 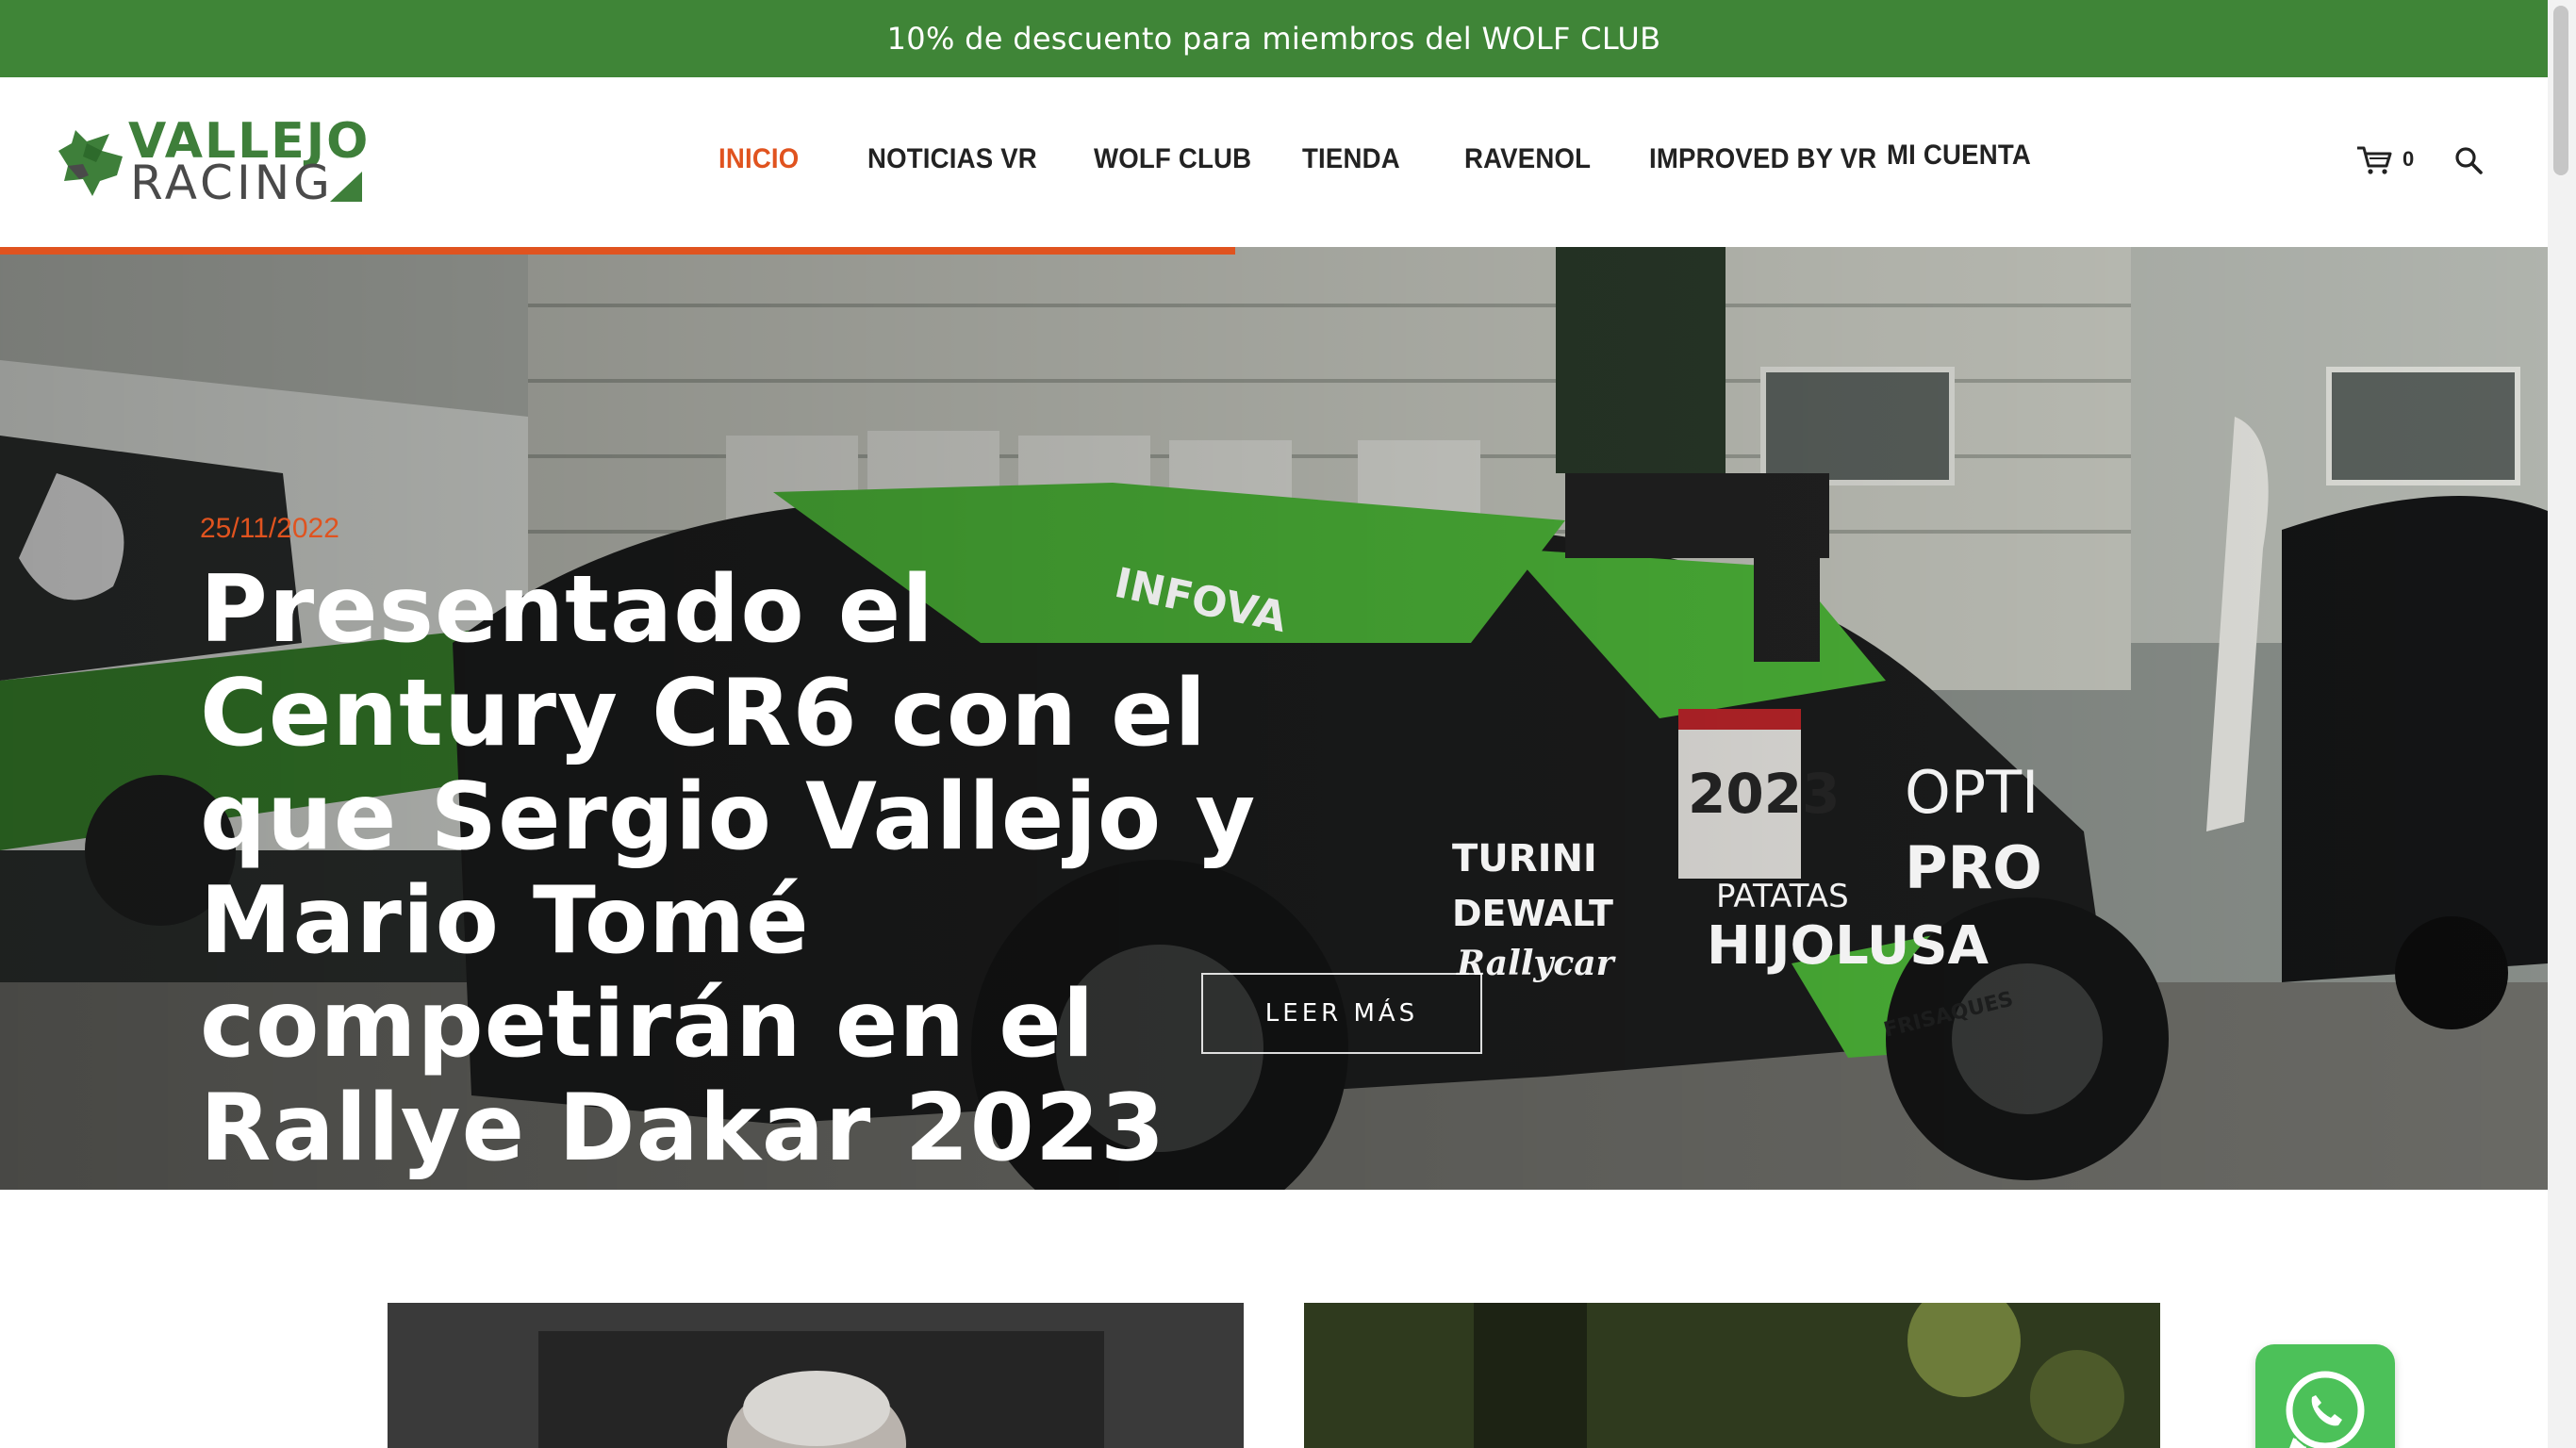 I want to click on decal-turini: TURINI, so click(x=1524, y=858).